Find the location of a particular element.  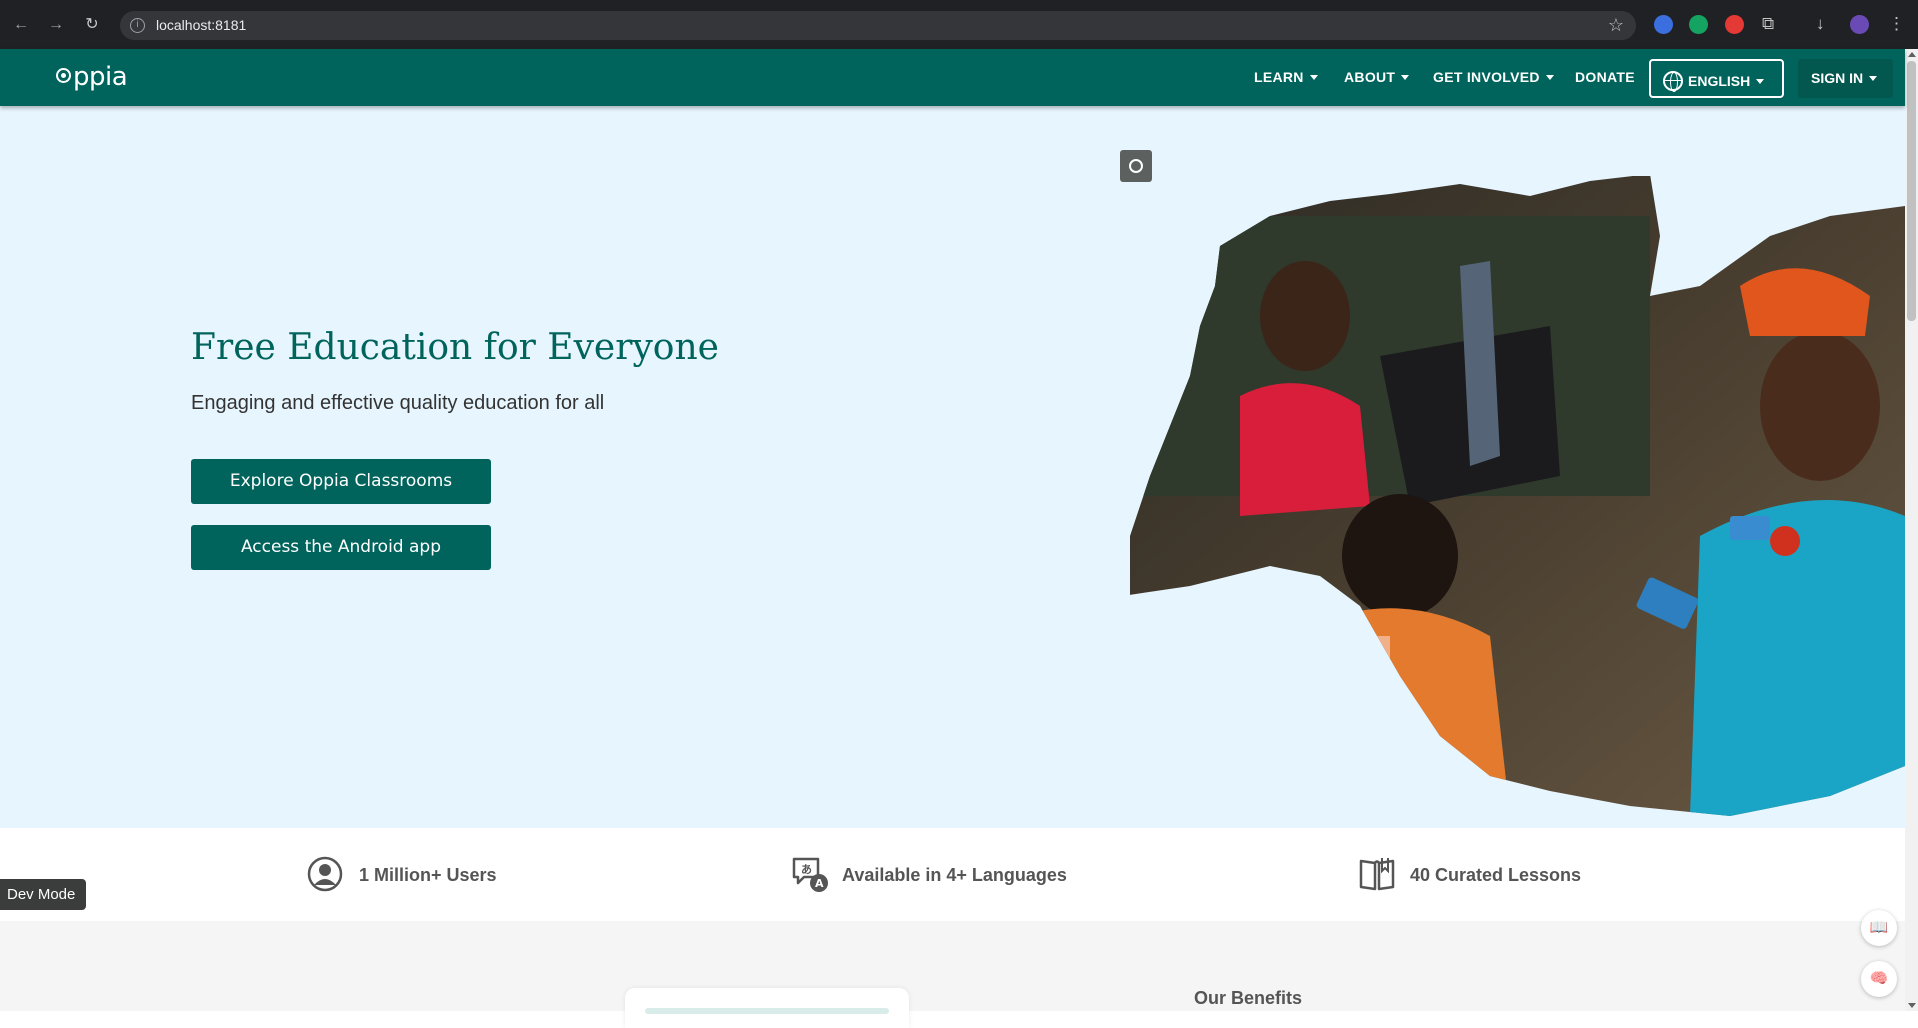

dev-mode-badge: Dev Mode is located at coordinates (43, 894).